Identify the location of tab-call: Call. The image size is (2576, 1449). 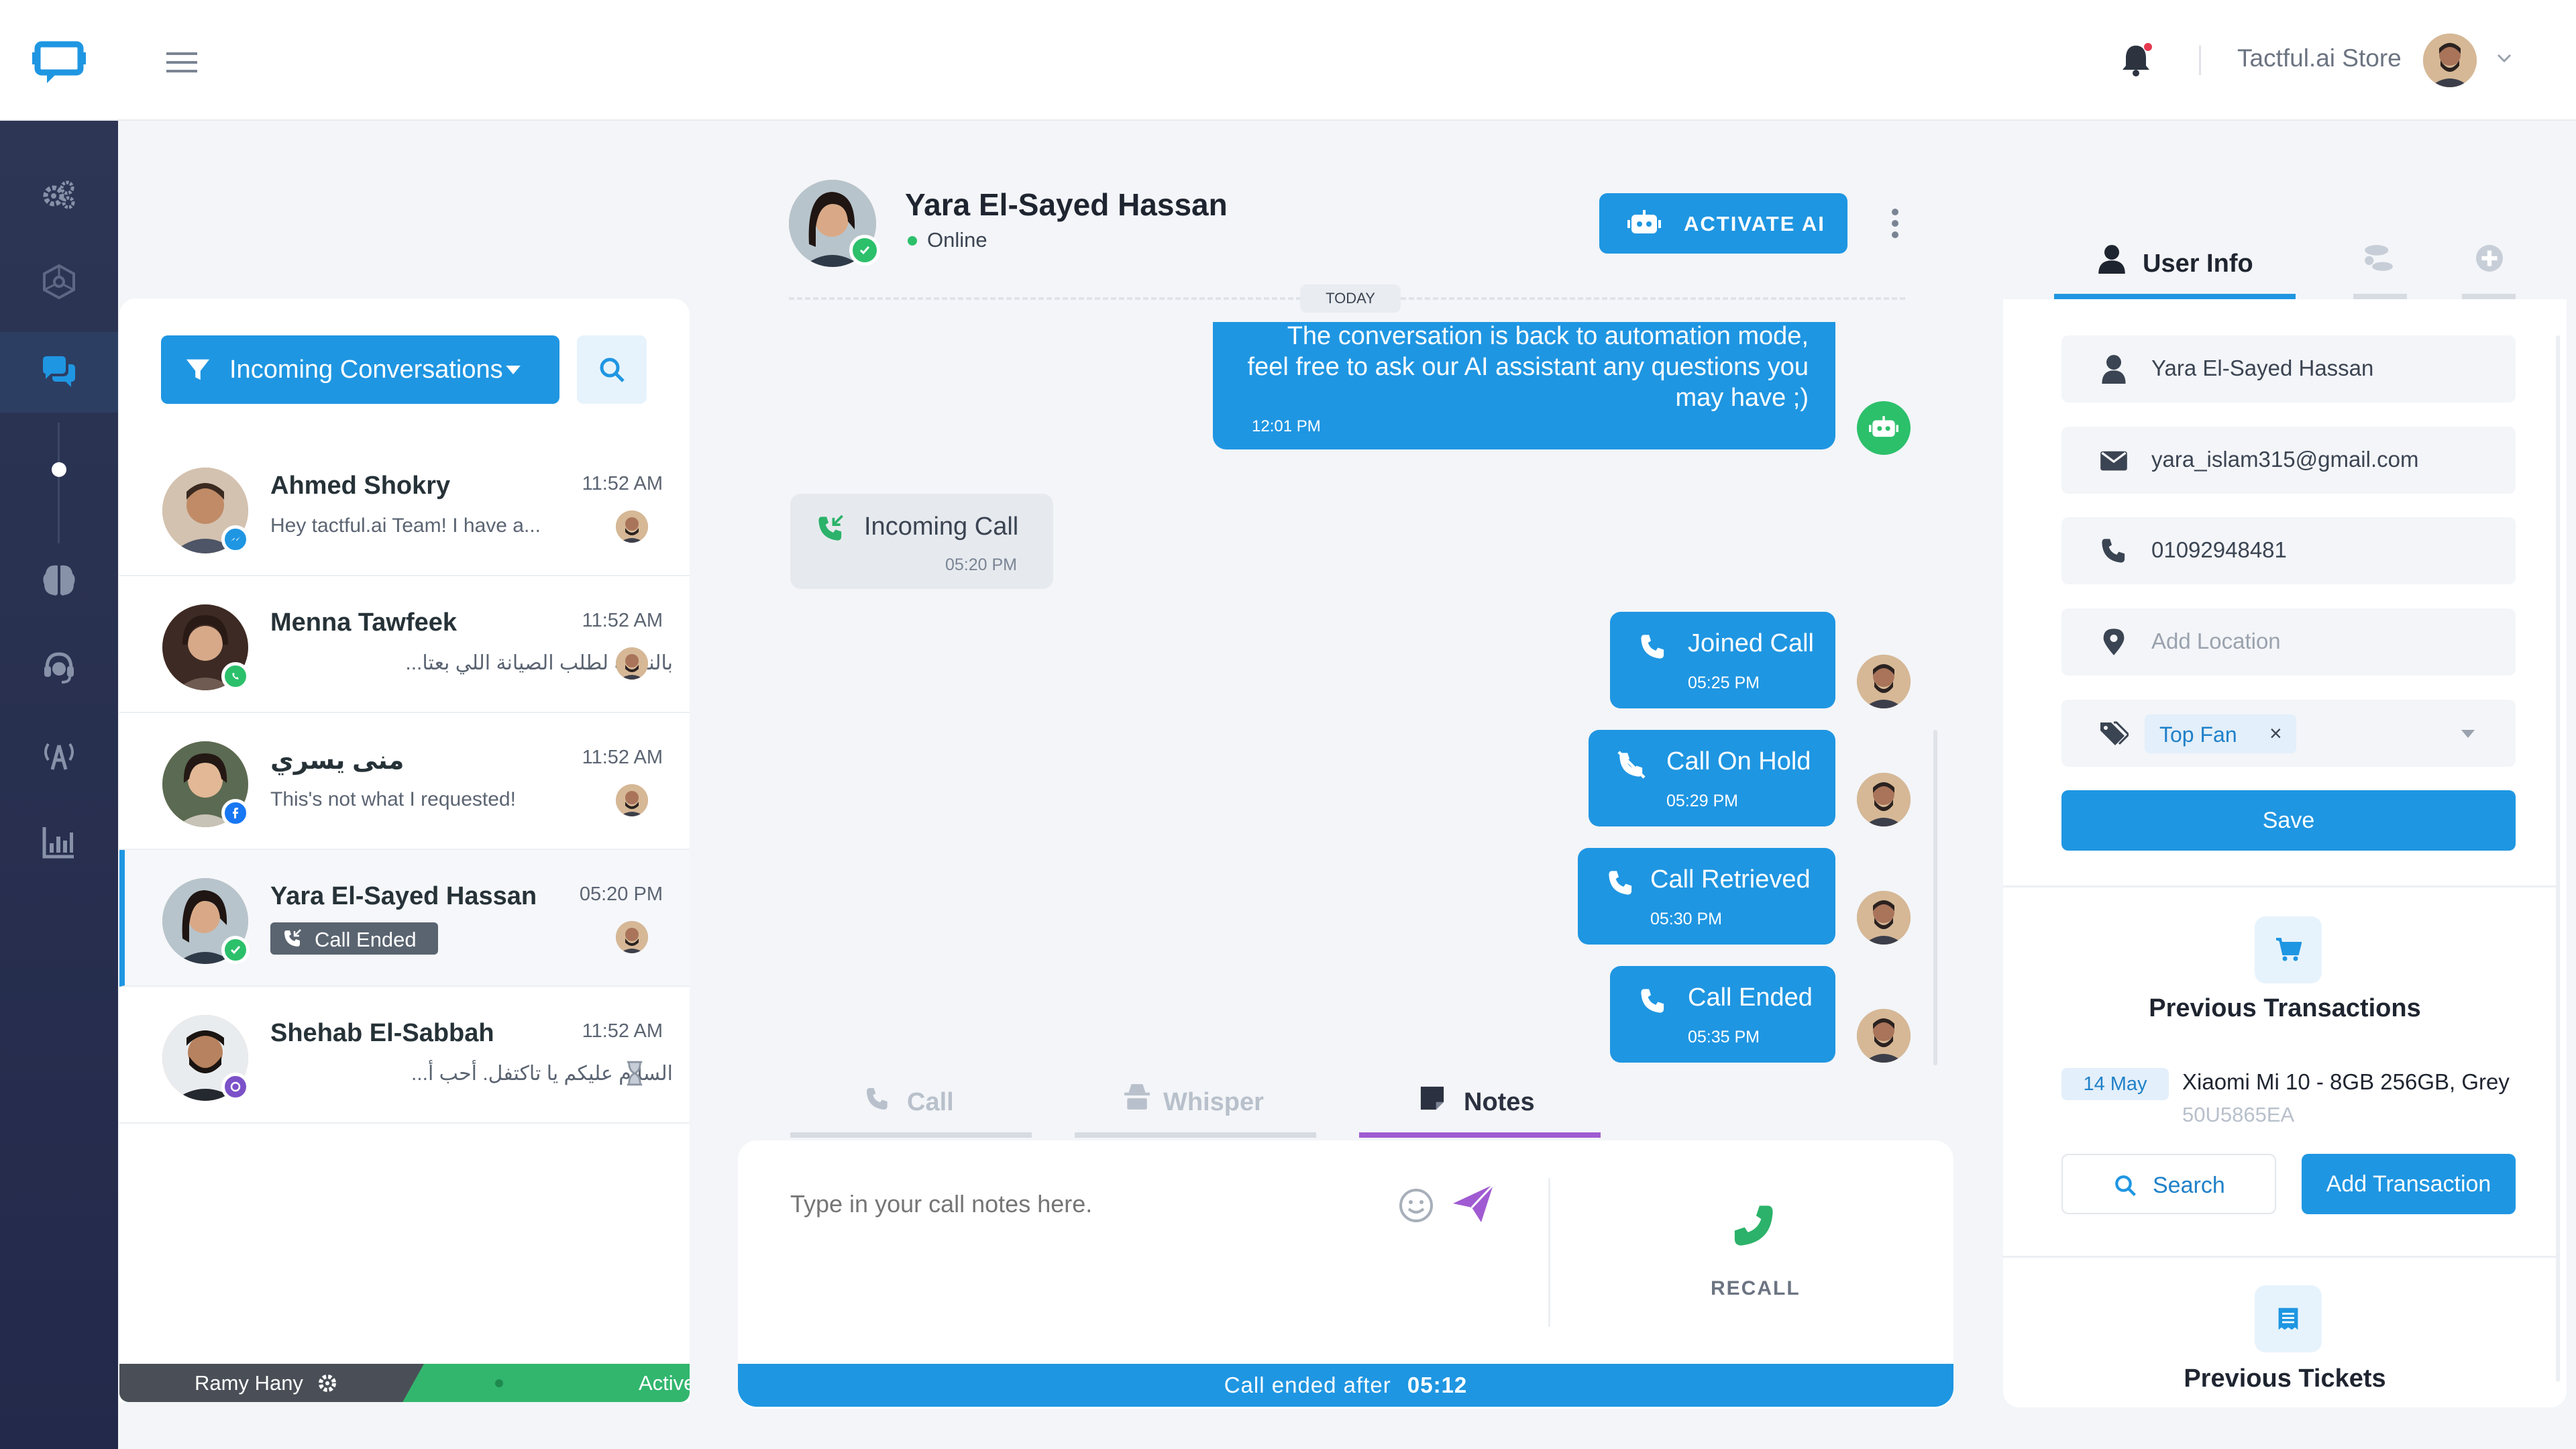
(911, 1103).